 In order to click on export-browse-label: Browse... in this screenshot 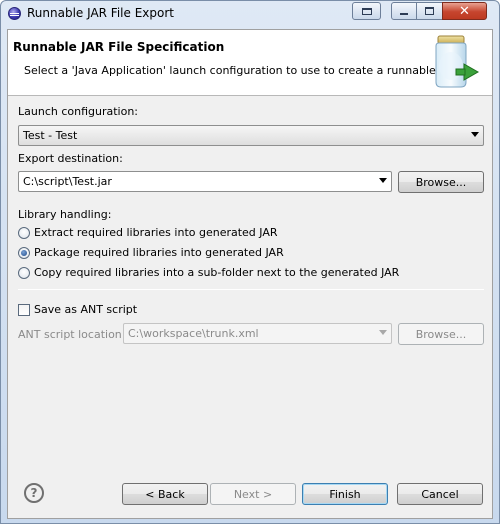, I will do `click(441, 182)`.